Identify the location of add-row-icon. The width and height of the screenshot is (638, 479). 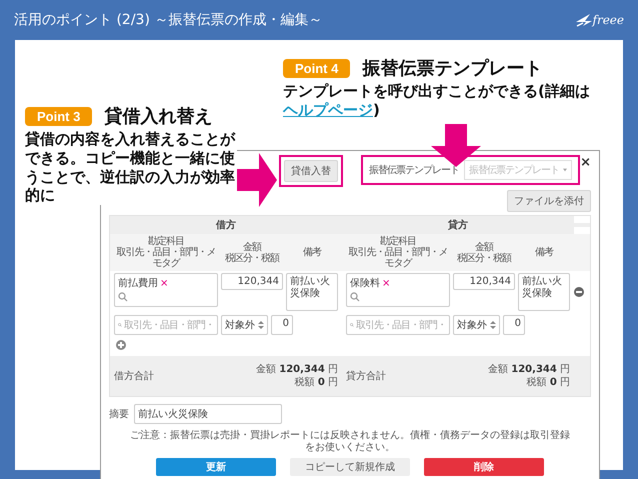
(121, 345).